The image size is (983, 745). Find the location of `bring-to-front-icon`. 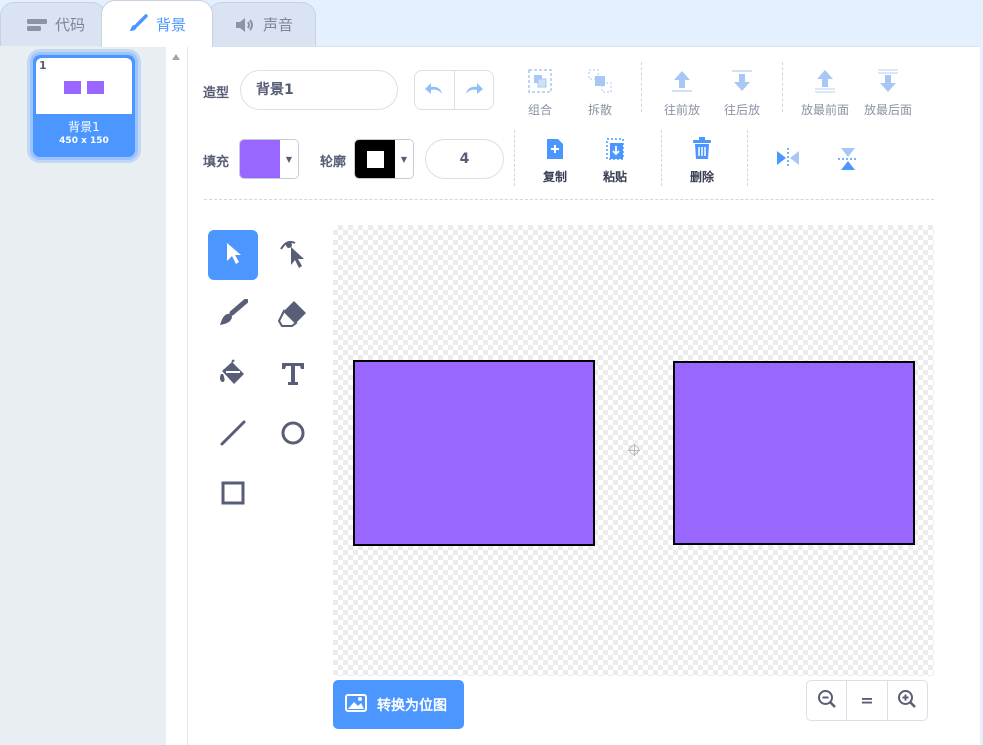

bring-to-front-icon is located at coordinates (825, 82).